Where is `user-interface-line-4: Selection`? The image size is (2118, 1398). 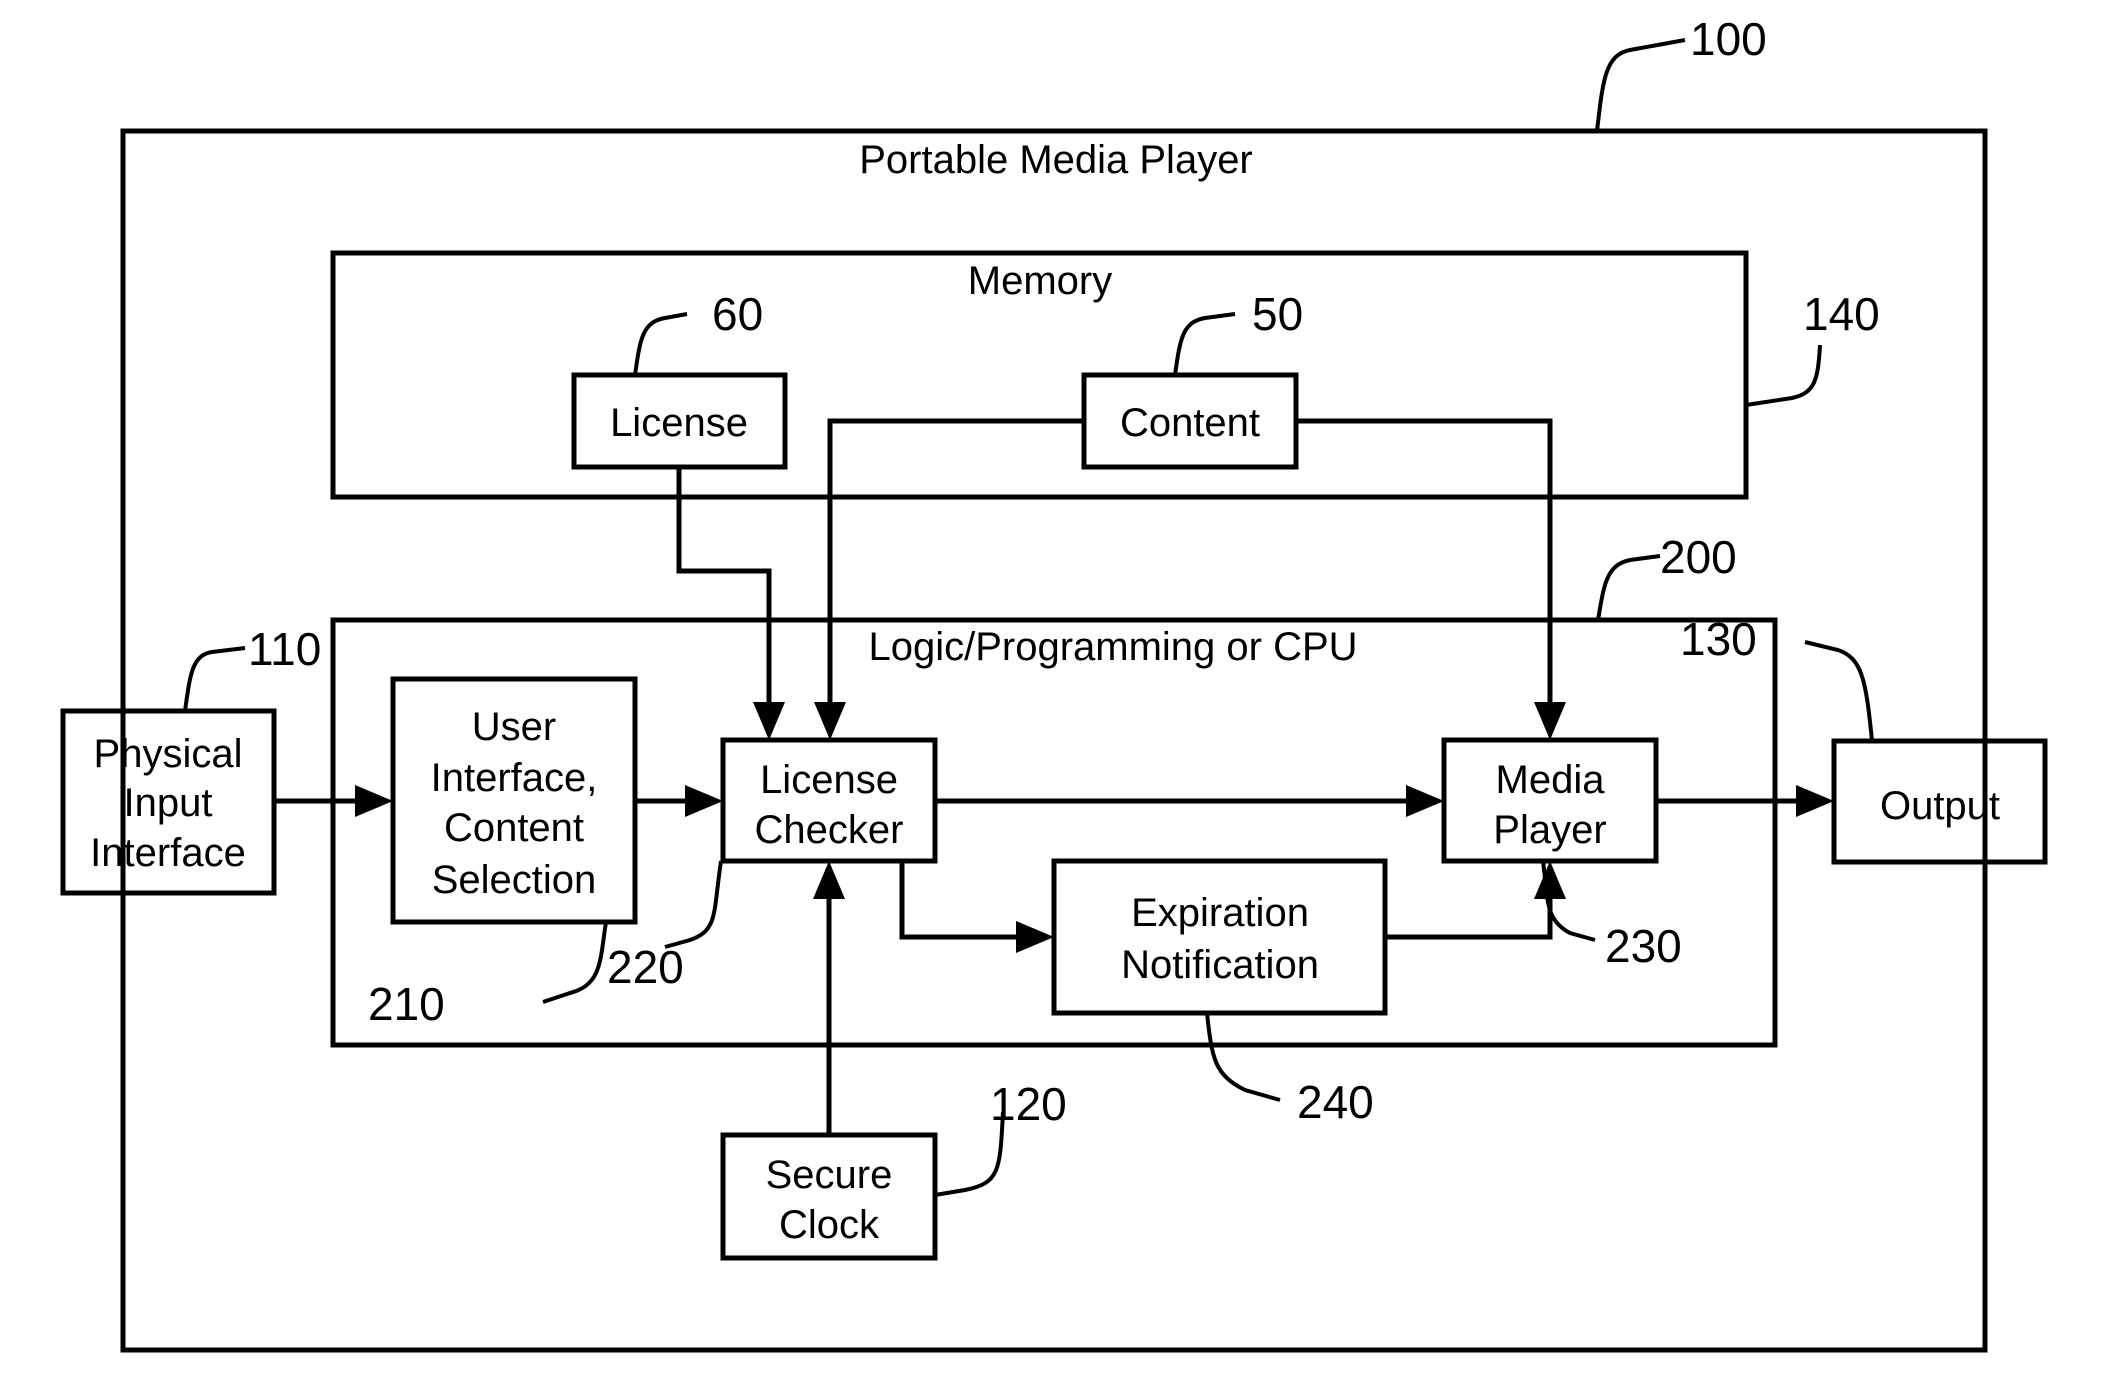 user-interface-line-4: Selection is located at coordinates (514, 880).